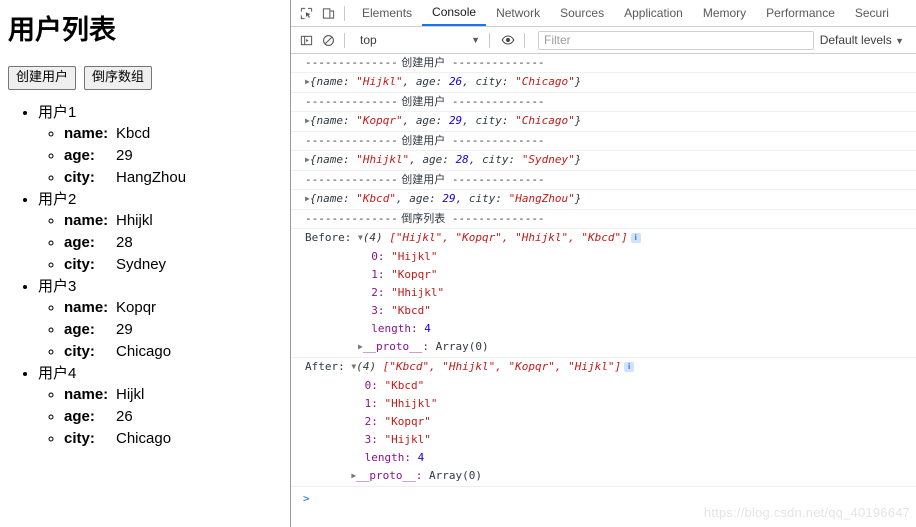 The width and height of the screenshot is (916, 527). I want to click on execution-context-select: top ▼, so click(420, 40).